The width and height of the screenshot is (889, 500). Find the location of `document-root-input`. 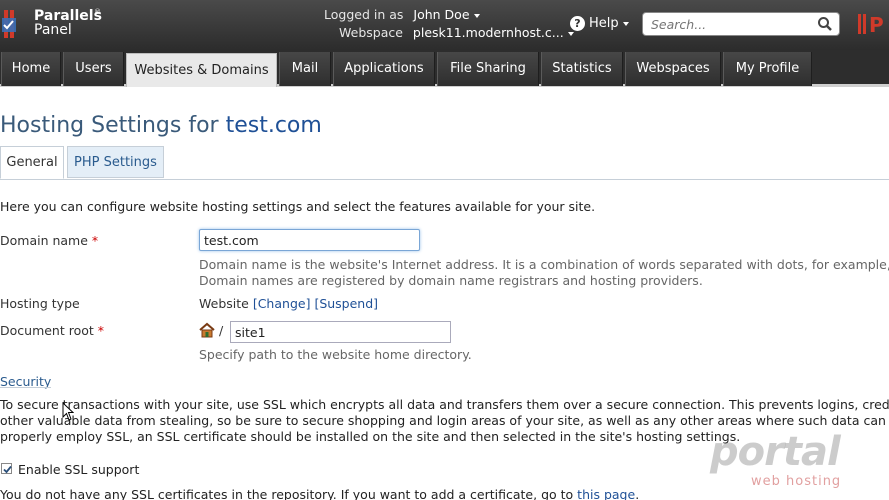

document-root-input is located at coordinates (340, 332).